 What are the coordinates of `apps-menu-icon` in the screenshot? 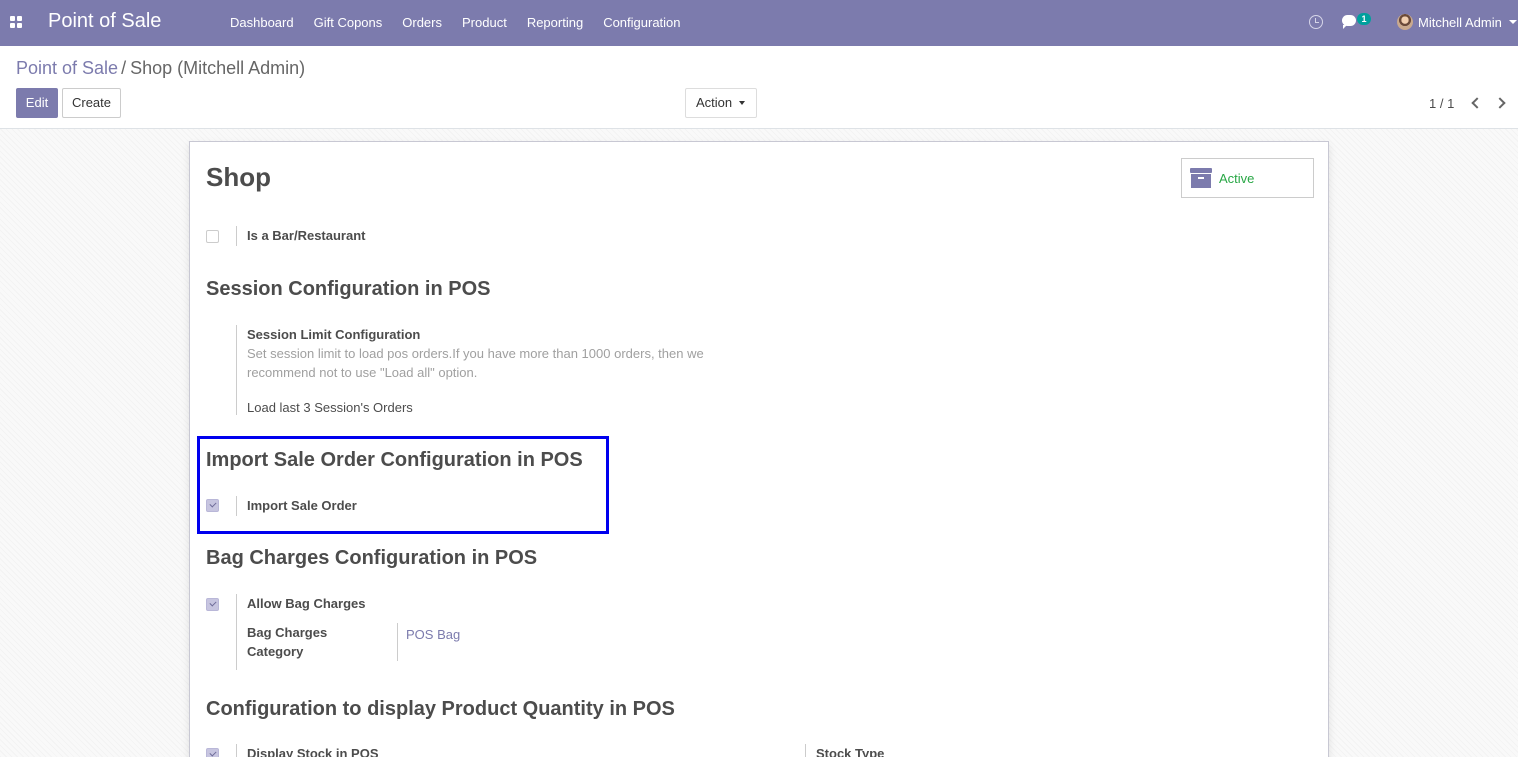 It's located at (16, 22).